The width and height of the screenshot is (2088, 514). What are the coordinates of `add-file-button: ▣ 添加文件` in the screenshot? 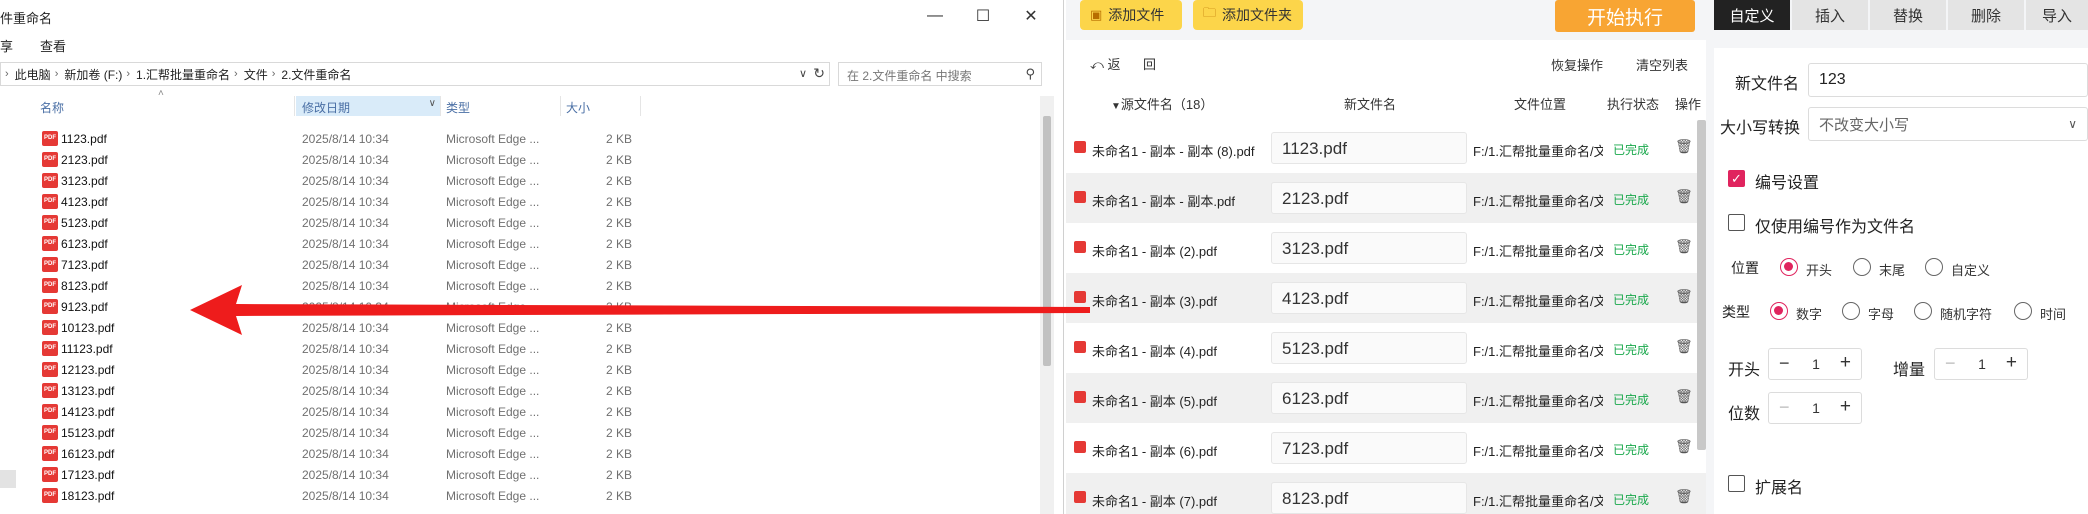 It's located at (1131, 15).